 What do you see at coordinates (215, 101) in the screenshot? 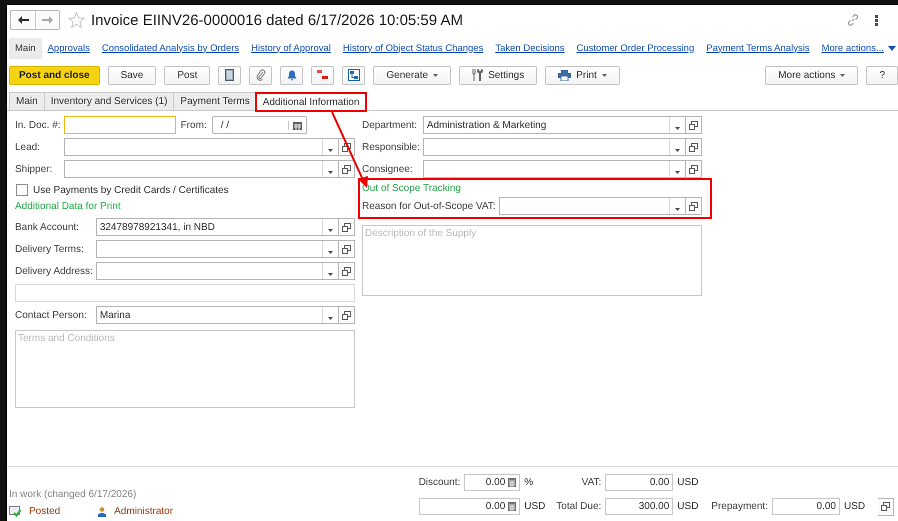
I see `tab: Payment Terms` at bounding box center [215, 101].